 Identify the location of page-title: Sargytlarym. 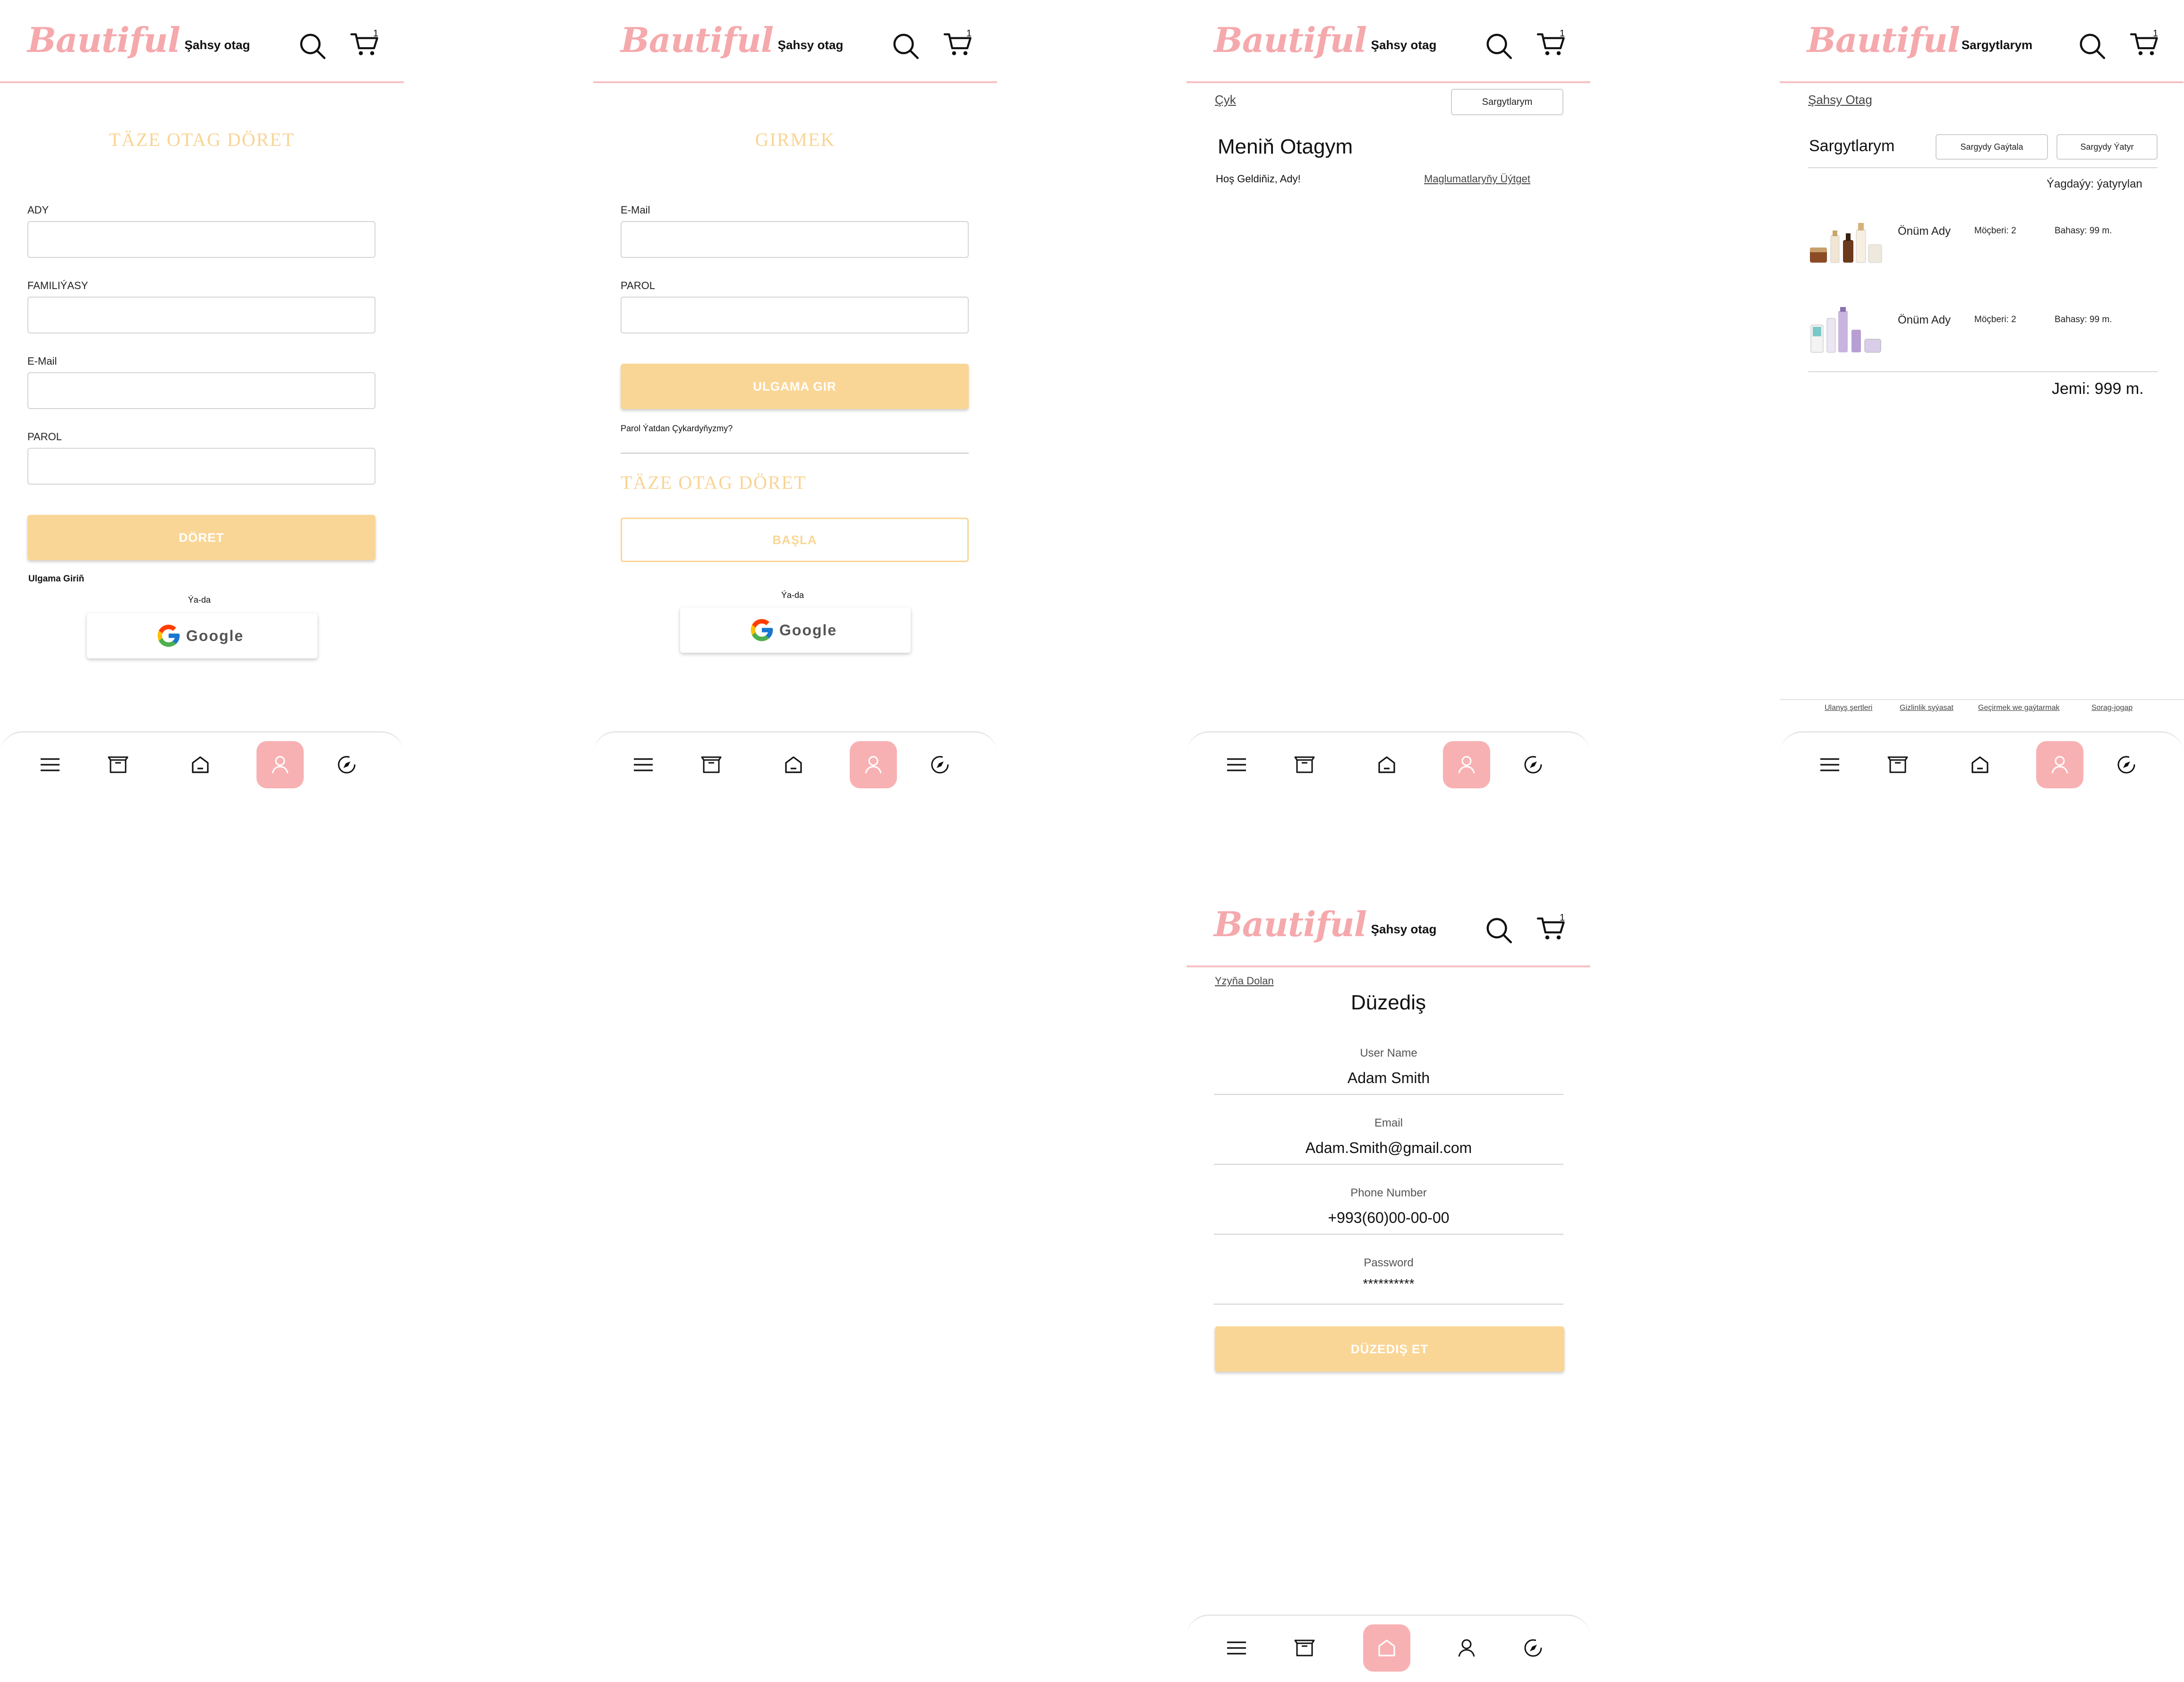
(1852, 146).